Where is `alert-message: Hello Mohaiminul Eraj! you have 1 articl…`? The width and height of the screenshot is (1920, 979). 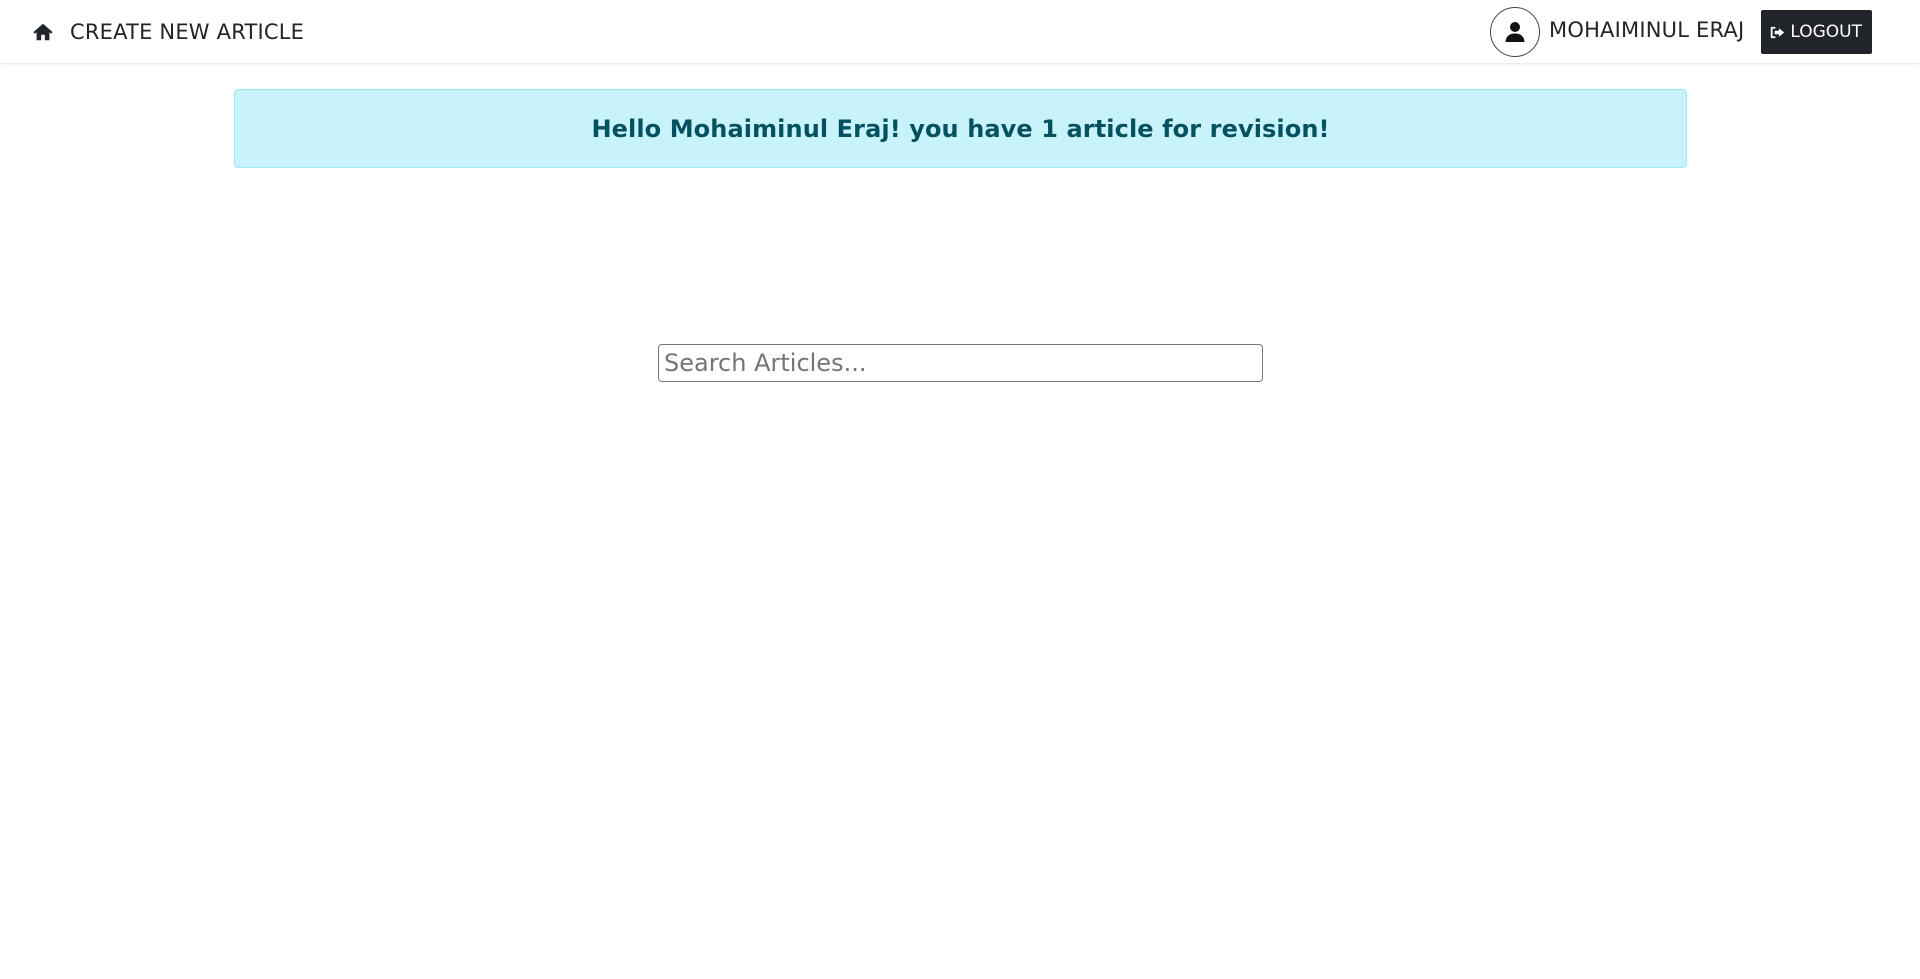
alert-message: Hello Mohaiminul Eraj! you have 1 articl… is located at coordinates (960, 128).